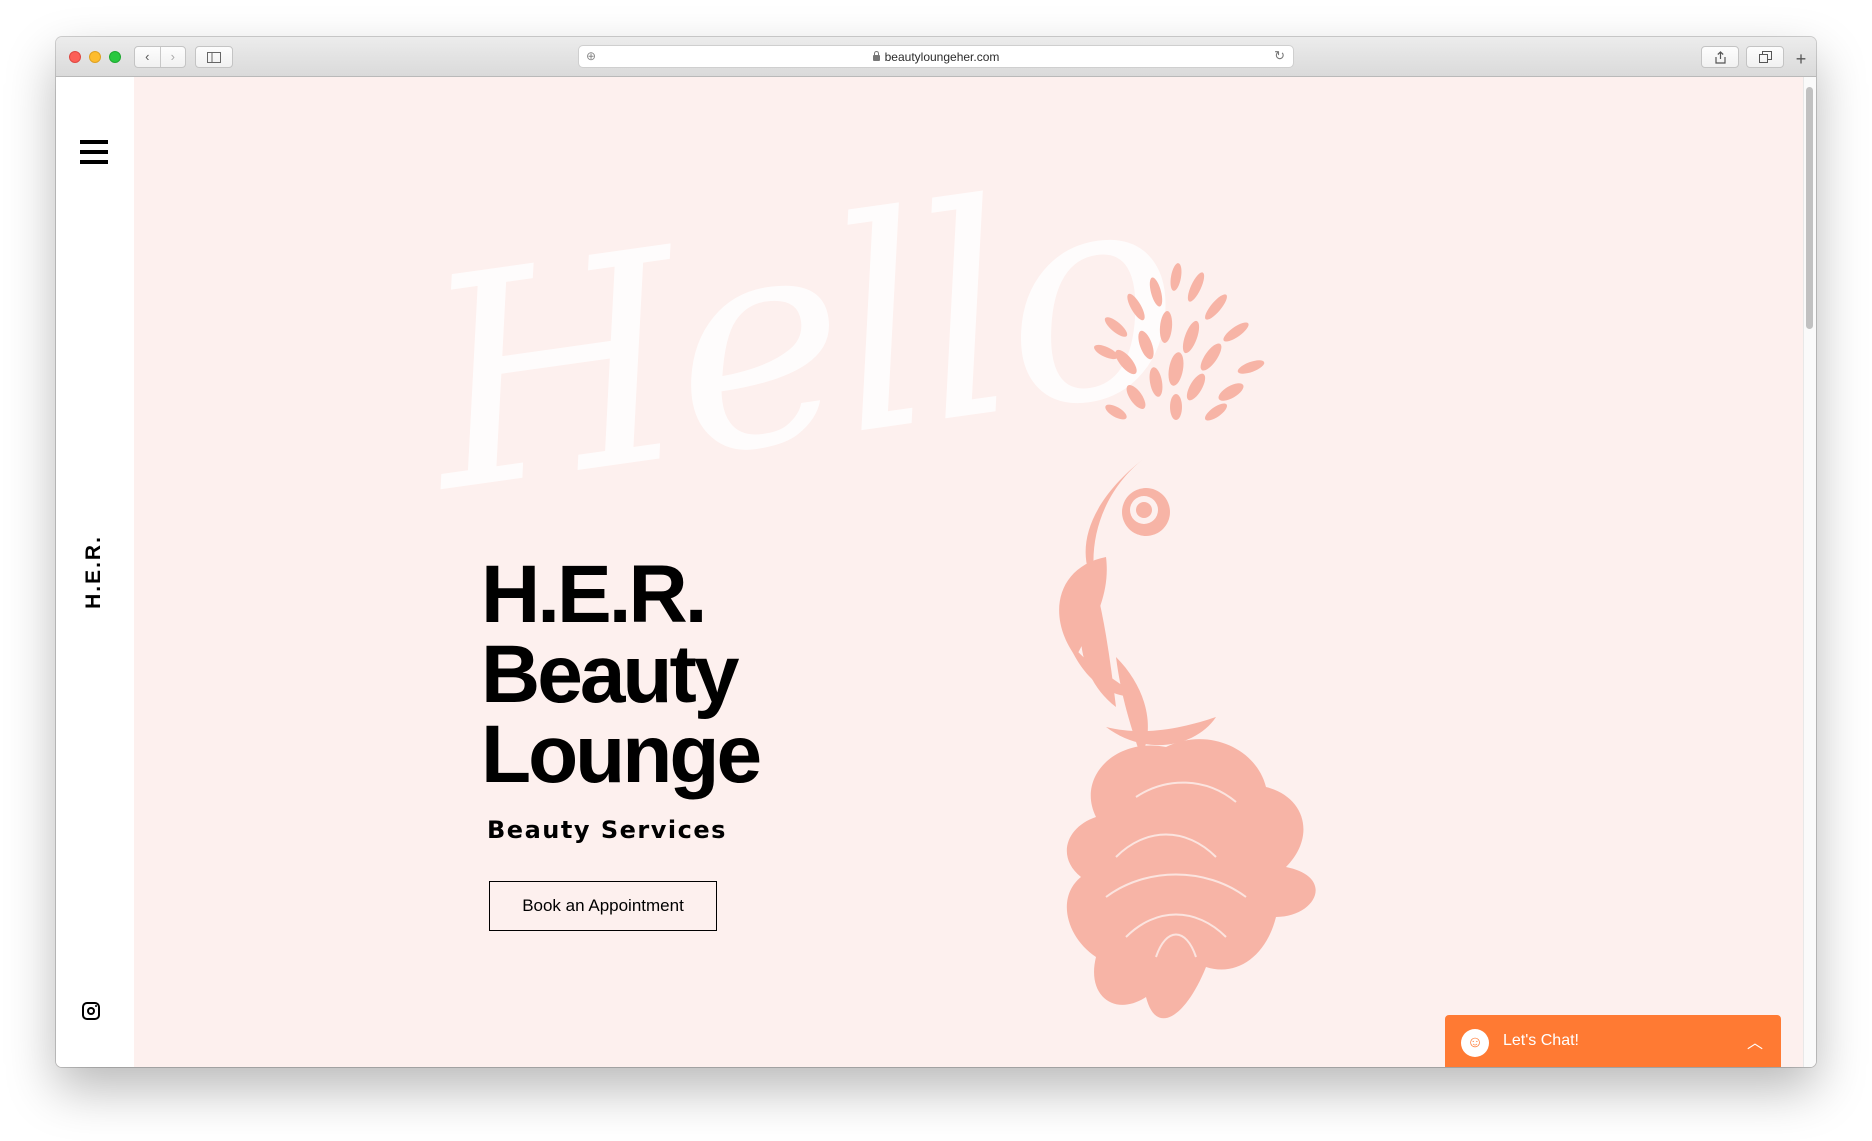  What do you see at coordinates (1809, 572) in the screenshot?
I see `page-scrollbar` at bounding box center [1809, 572].